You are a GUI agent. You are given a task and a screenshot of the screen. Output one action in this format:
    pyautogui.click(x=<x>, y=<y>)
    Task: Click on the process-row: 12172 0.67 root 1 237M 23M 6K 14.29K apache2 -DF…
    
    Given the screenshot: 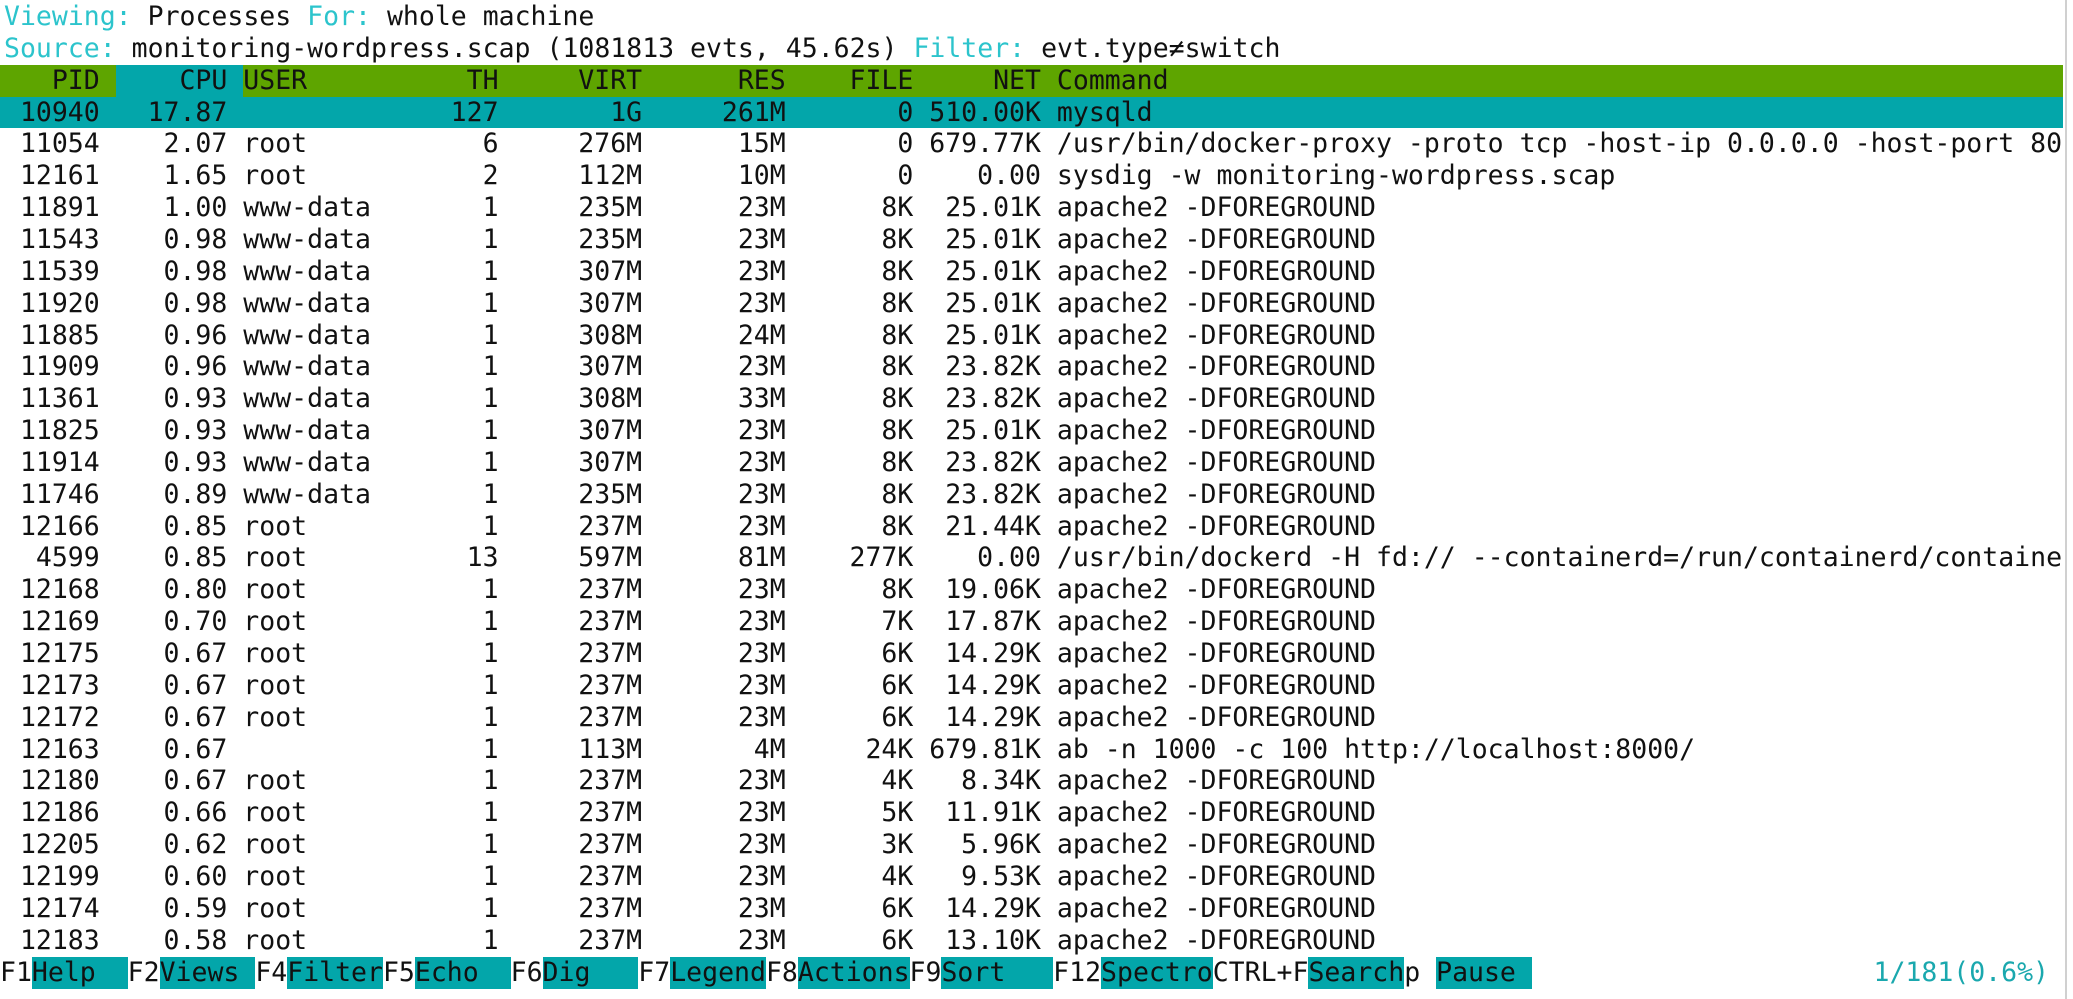 What is the action you would take?
    pyautogui.click(x=1031, y=718)
    